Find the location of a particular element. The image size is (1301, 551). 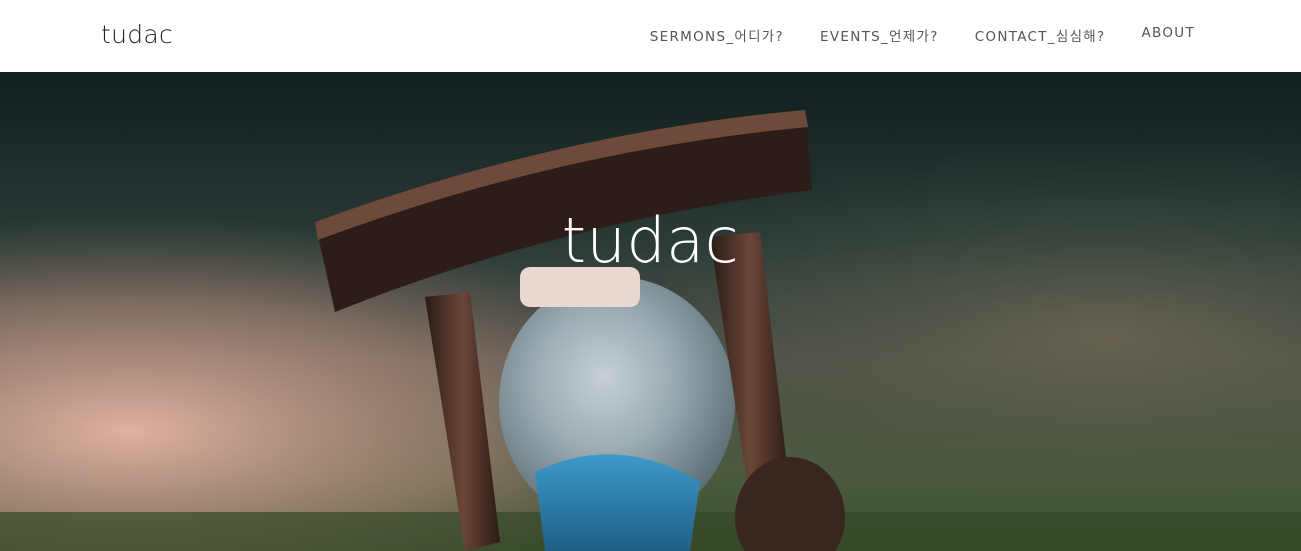

nav-item-contact: CONTACT_심심해? is located at coordinates (1040, 35).